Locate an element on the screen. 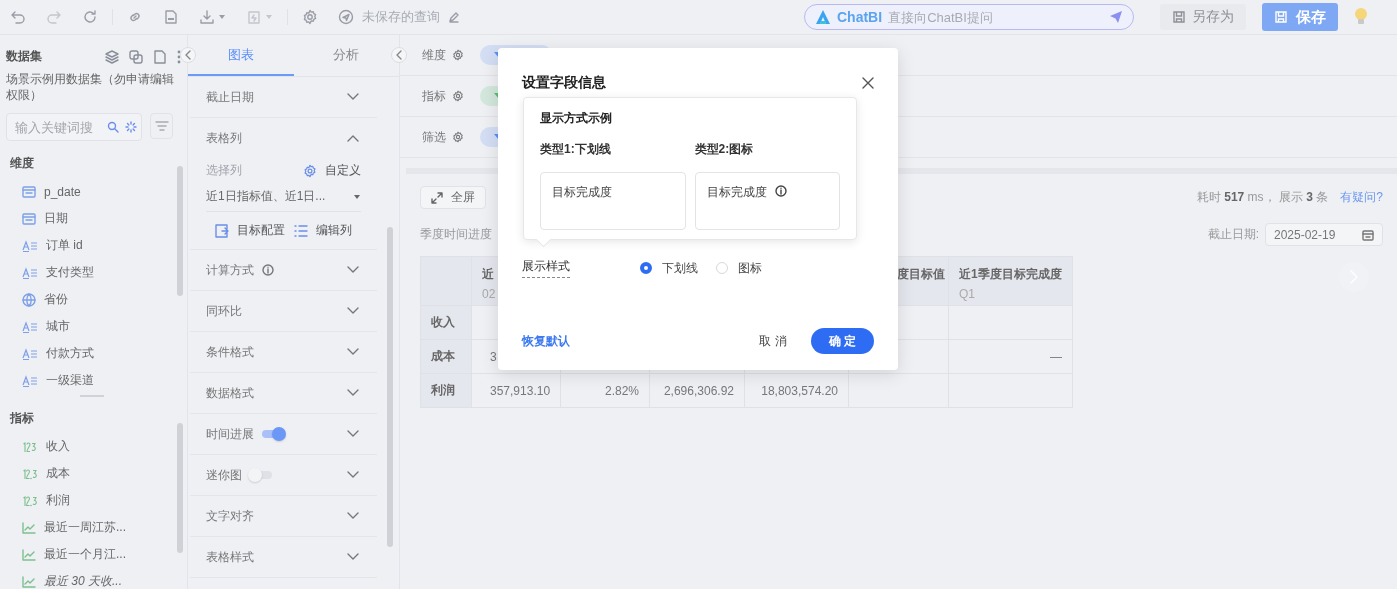  layers-icon is located at coordinates (112, 56).